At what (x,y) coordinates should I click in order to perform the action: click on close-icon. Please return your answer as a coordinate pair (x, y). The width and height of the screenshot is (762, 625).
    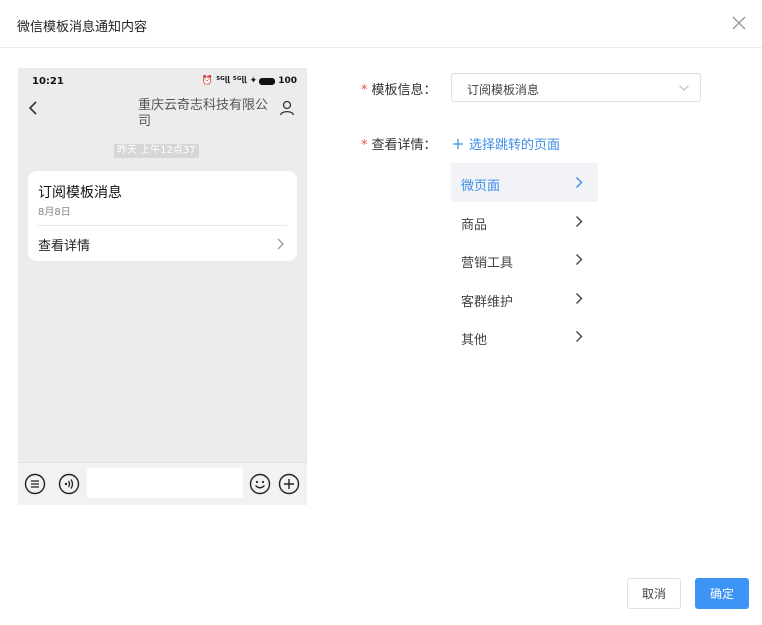
    Looking at the image, I should click on (739, 23).